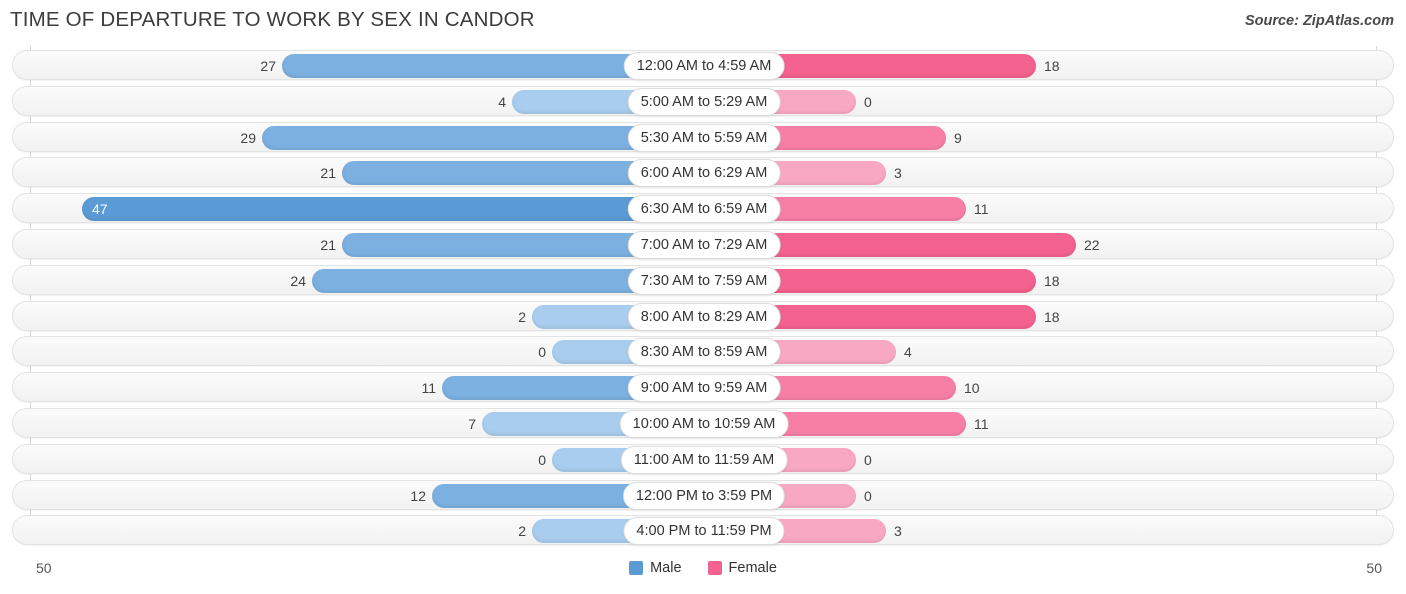 This screenshot has height=594, width=1406. Describe the element at coordinates (100, 209) in the screenshot. I see `value-label-male: 47` at that location.